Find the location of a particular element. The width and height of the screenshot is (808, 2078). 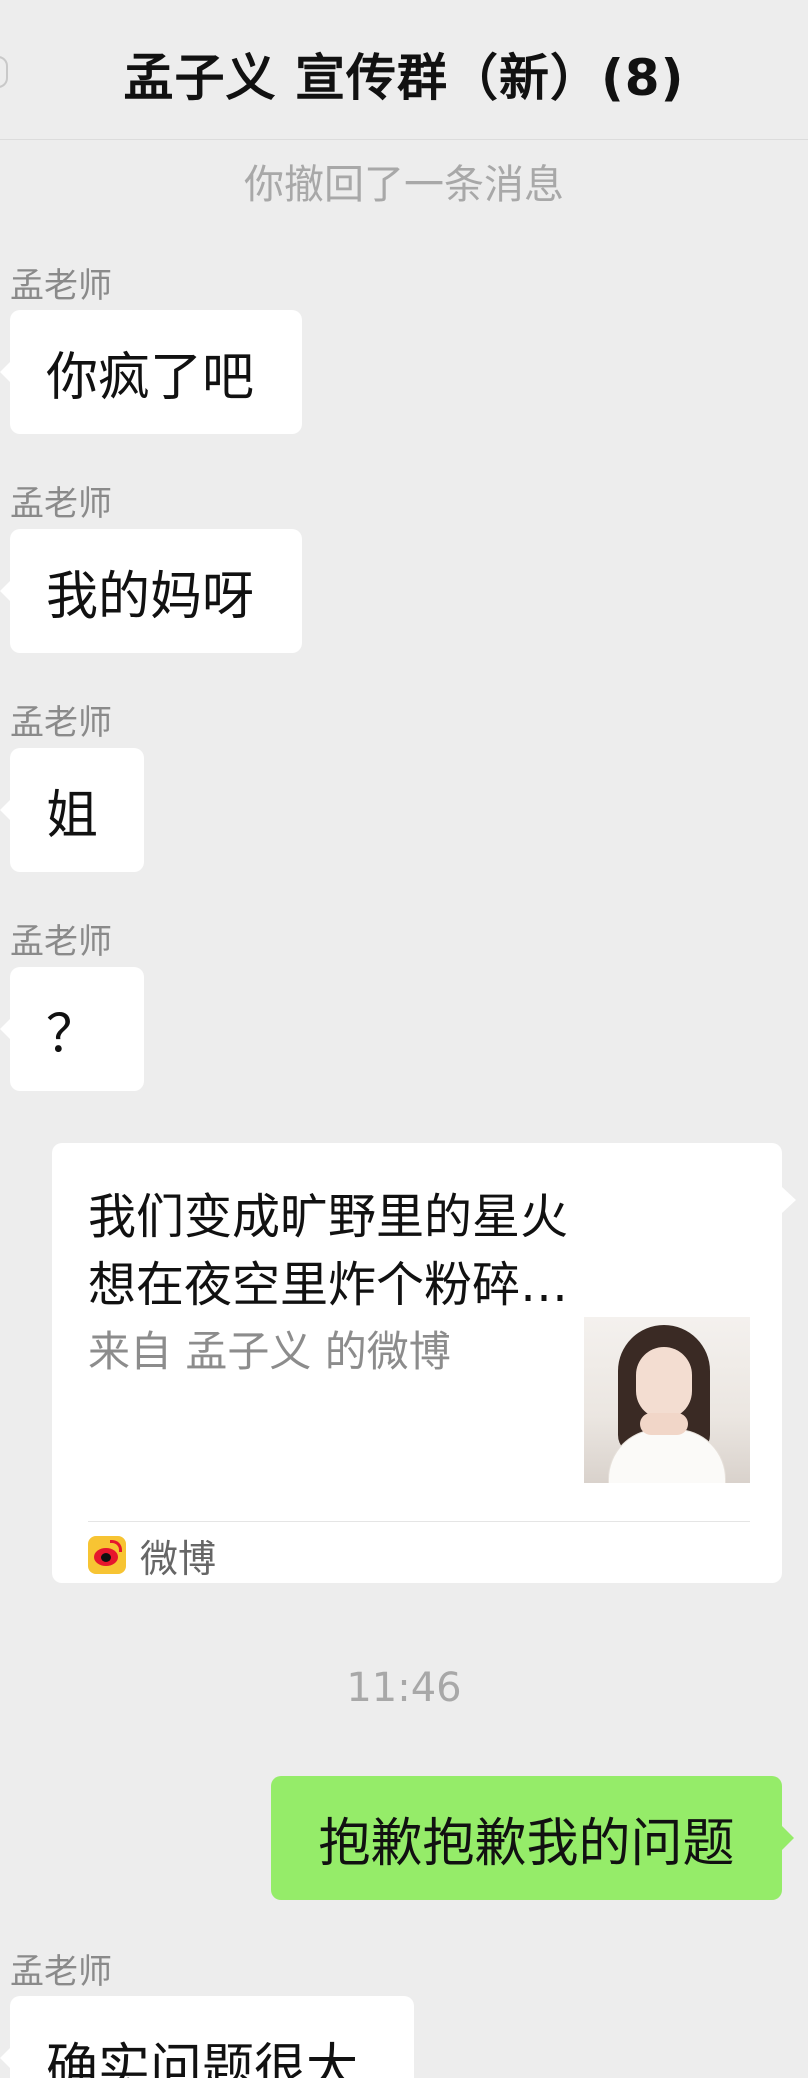

message-bubble: 确实问题很大 is located at coordinates (207, 2037).